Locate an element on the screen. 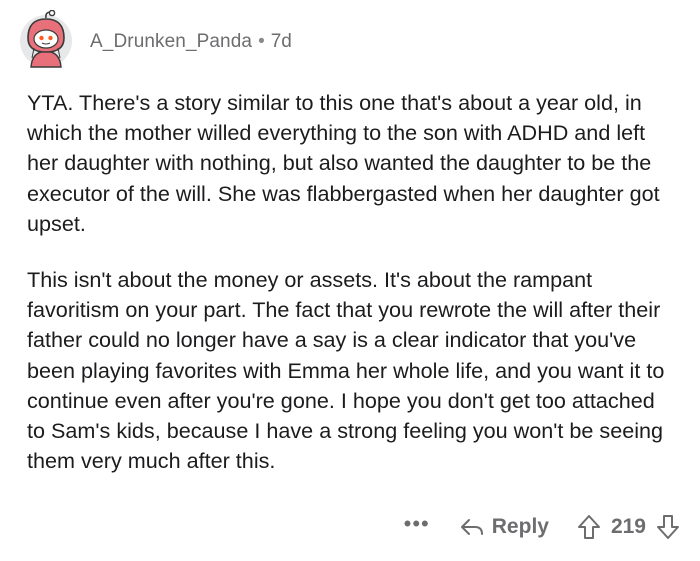 Image resolution: width=700 pixels, height=561 pixels. downvote-button is located at coordinates (668, 527).